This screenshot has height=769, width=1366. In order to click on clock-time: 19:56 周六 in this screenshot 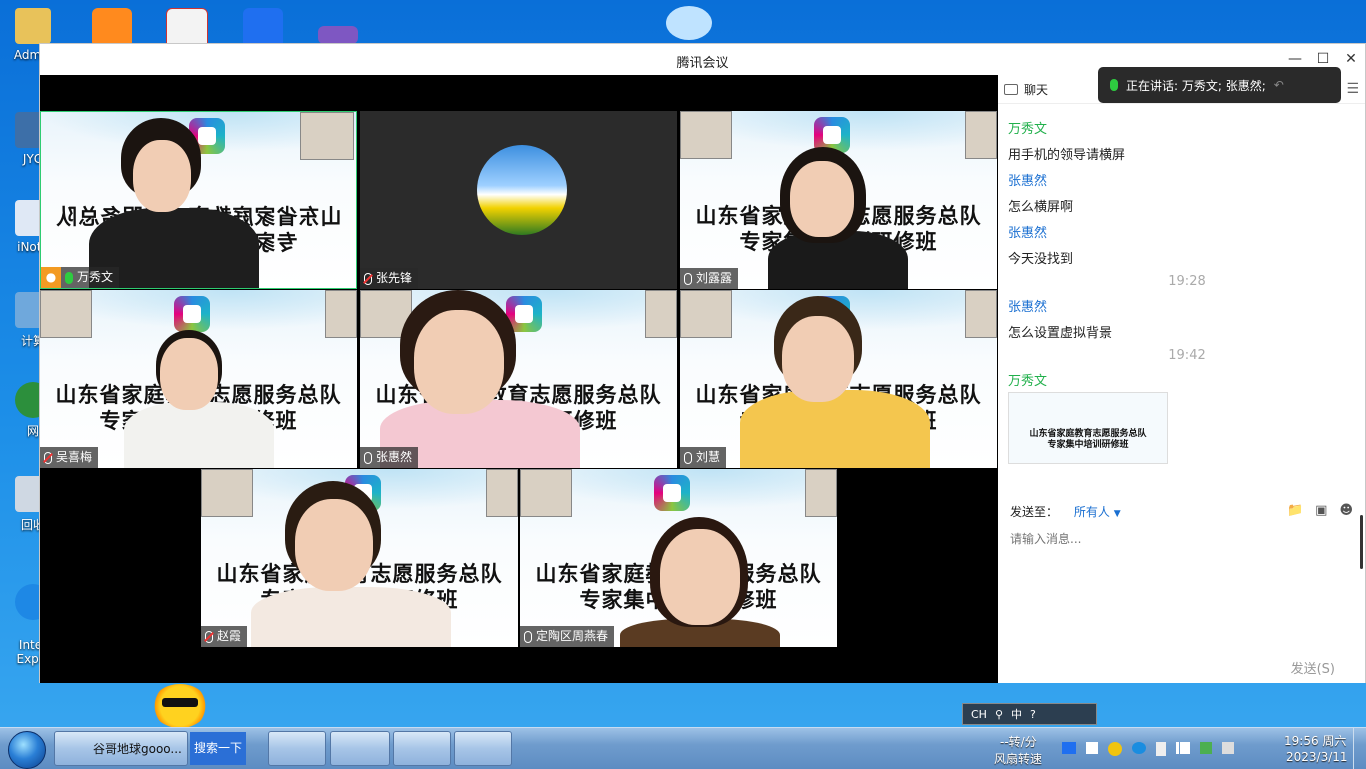, I will do `click(1315, 740)`.